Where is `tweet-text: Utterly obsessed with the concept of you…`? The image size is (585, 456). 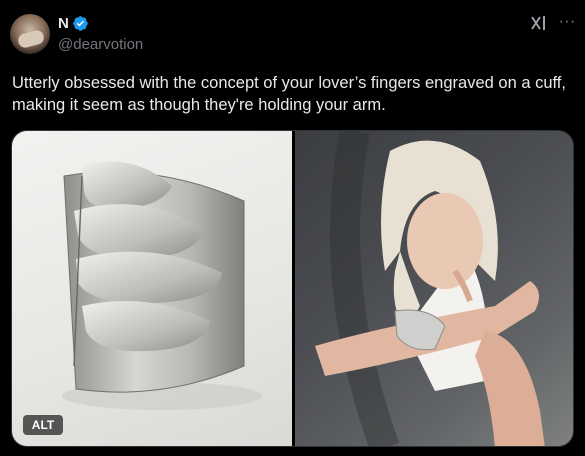 tweet-text: Utterly obsessed with the concept of you… is located at coordinates (289, 94).